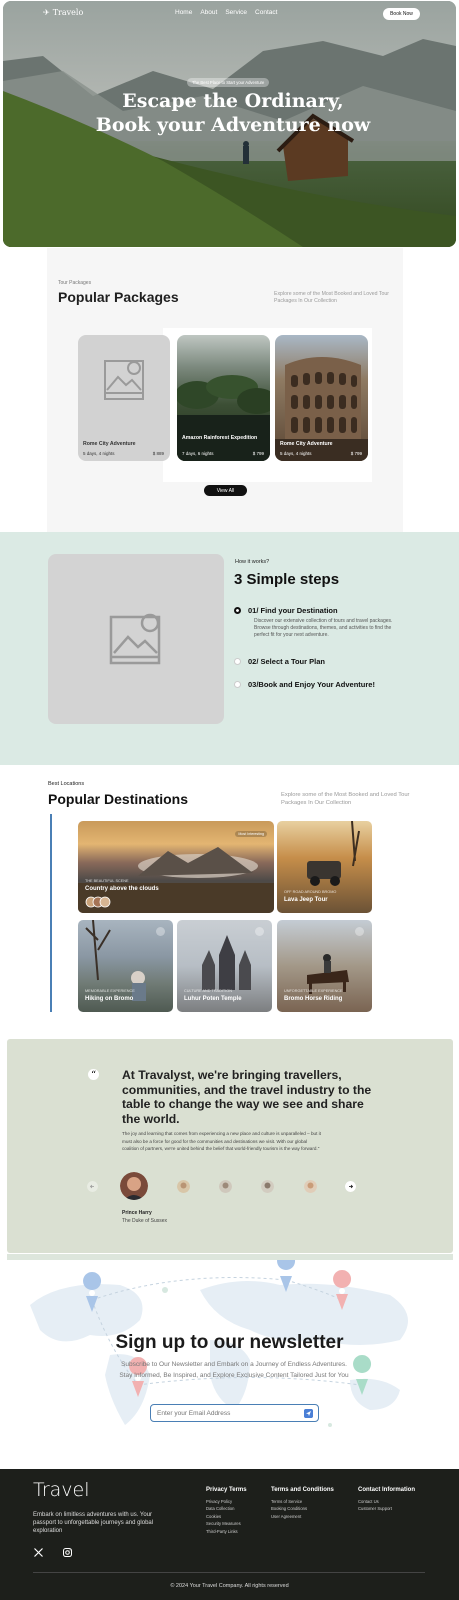 This screenshot has width=459, height=1600. I want to click on package-title: Amazon Rainforest Expedition, so click(220, 438).